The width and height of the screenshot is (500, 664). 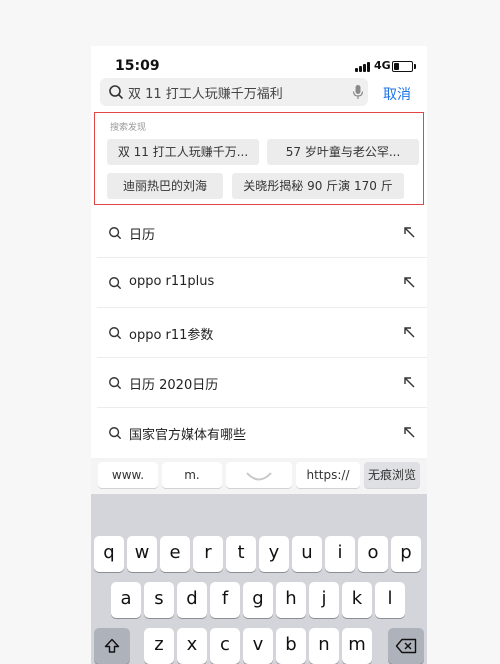 What do you see at coordinates (109, 554) in the screenshot?
I see `key: q` at bounding box center [109, 554].